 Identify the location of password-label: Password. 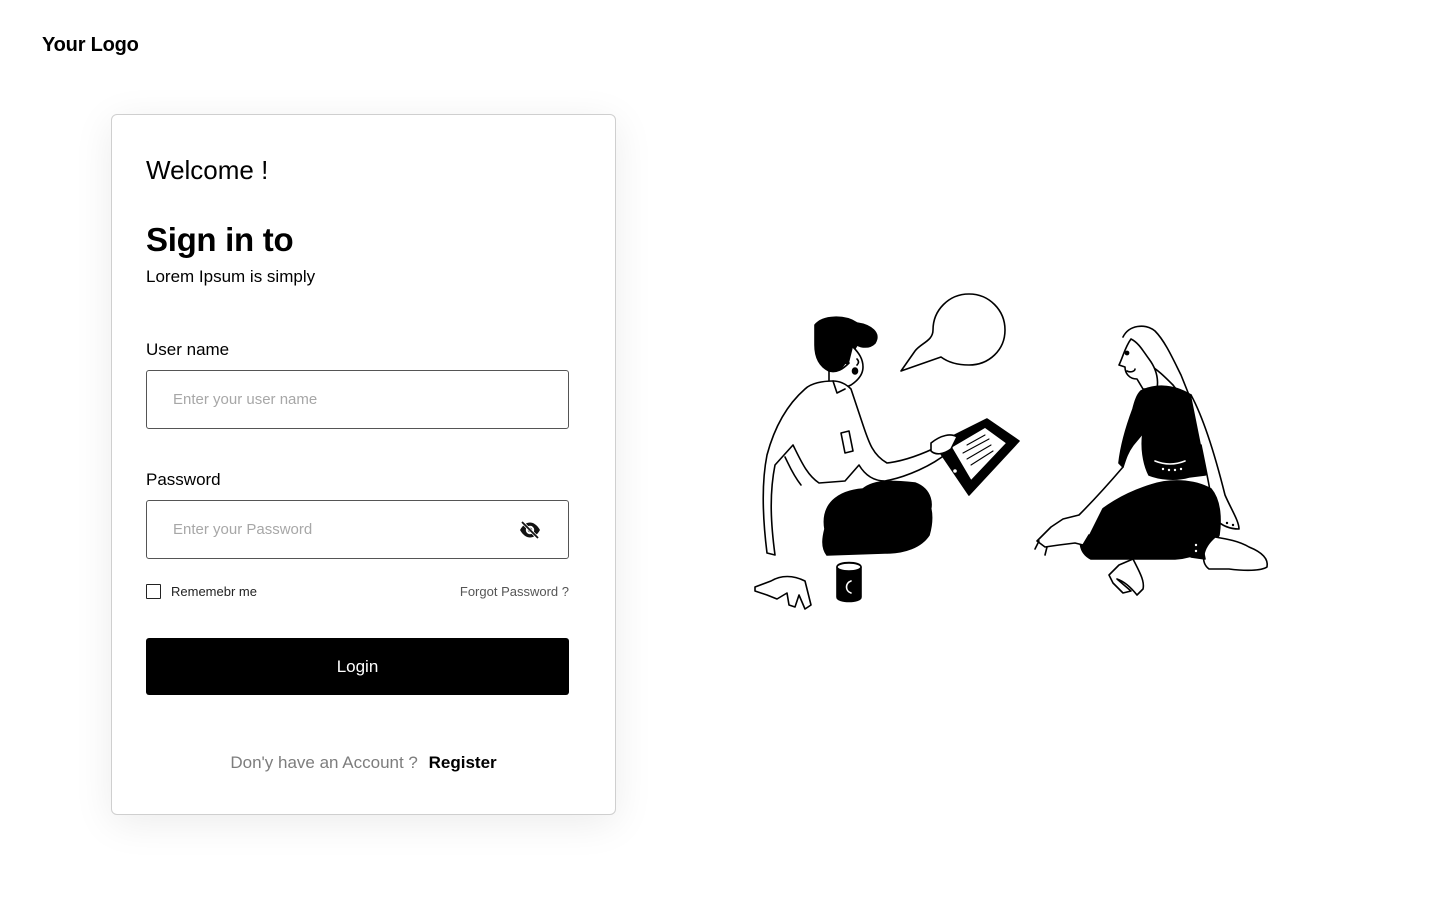
(183, 479).